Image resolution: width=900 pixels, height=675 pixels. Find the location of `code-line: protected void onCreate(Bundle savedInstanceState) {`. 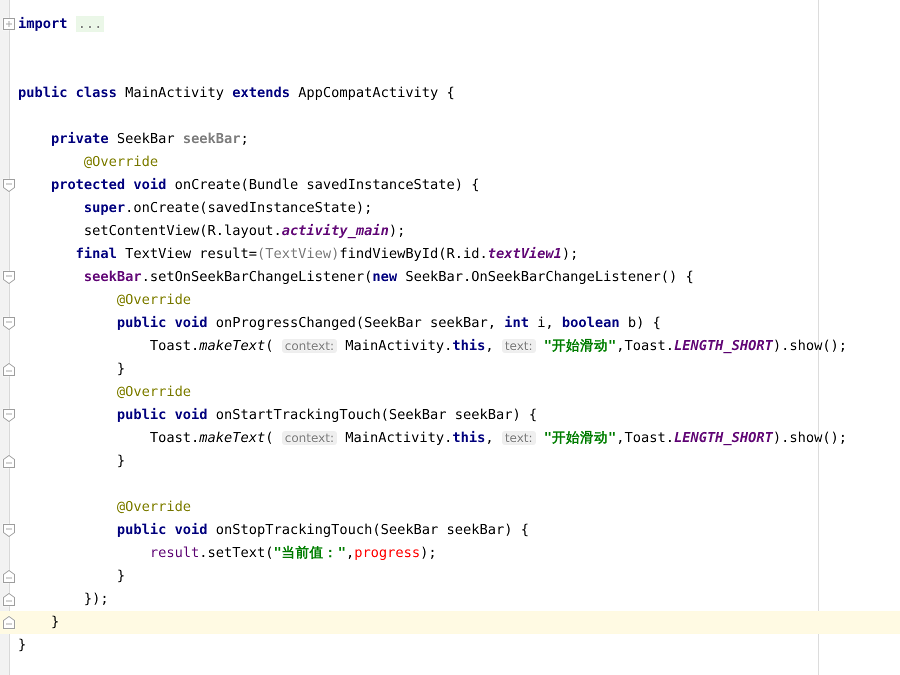

code-line: protected void onCreate(Bundle savedInstanceState) { is located at coordinates (265, 185).